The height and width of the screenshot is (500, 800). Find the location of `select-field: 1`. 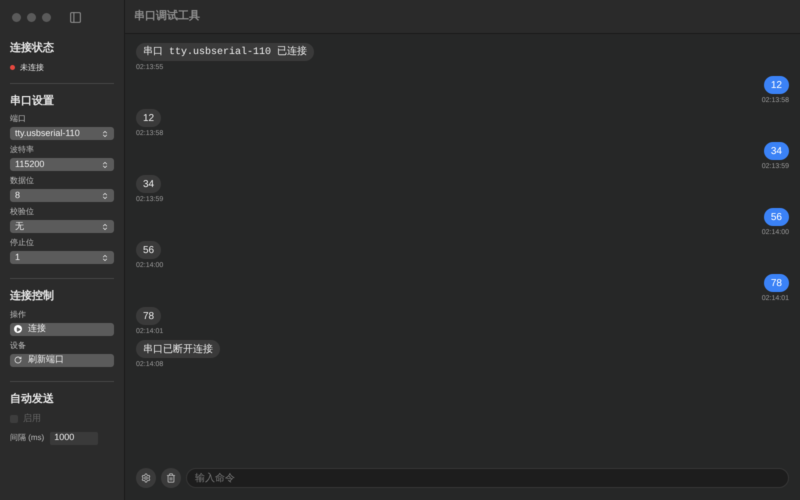

select-field: 1 is located at coordinates (62, 257).